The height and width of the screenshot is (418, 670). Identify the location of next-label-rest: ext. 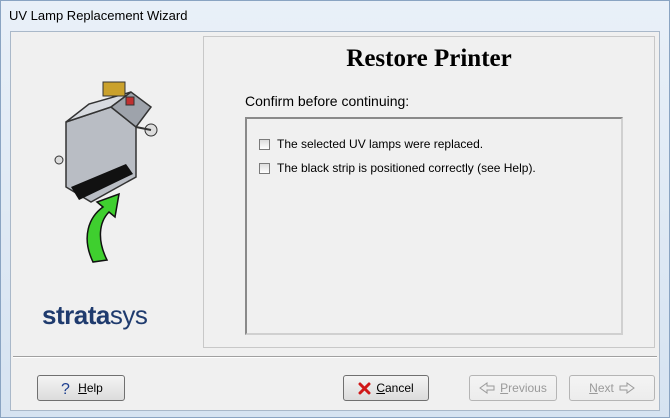
(605, 388).